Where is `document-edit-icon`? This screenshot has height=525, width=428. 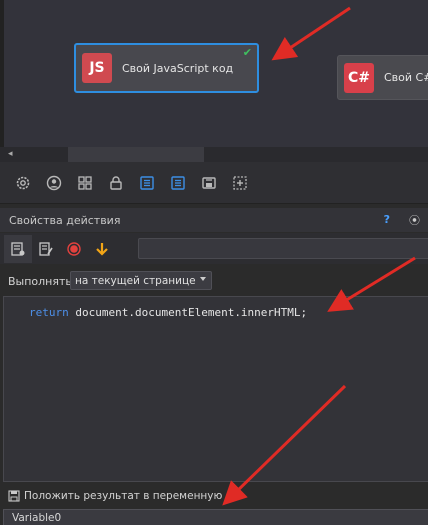 document-edit-icon is located at coordinates (46, 248).